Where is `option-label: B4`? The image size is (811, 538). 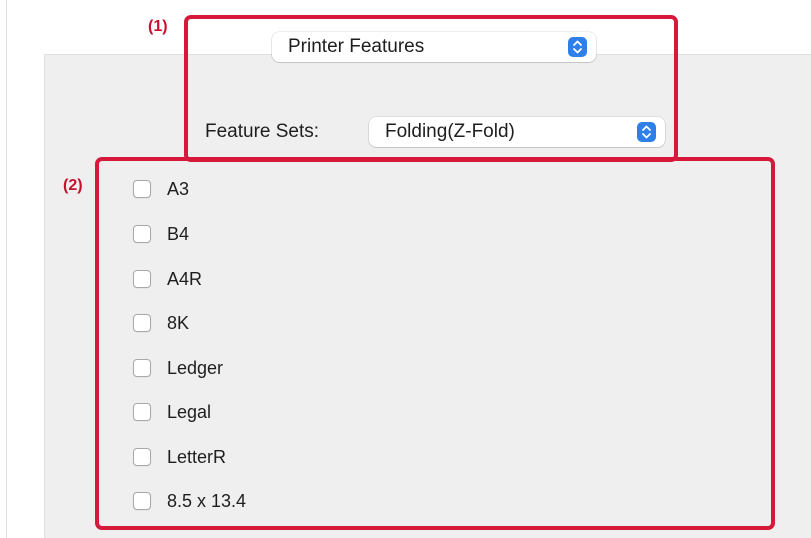
option-label: B4 is located at coordinates (178, 234).